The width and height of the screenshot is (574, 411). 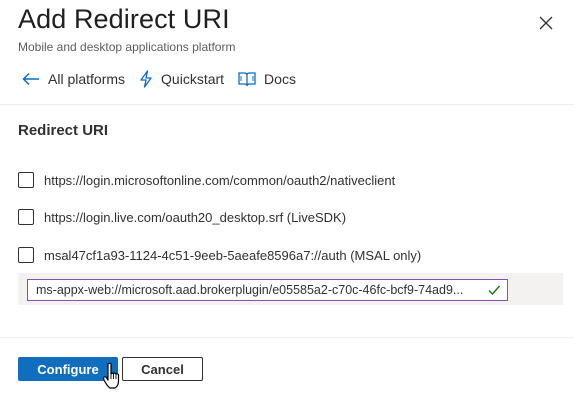 What do you see at coordinates (124, 19) in the screenshot?
I see `dialog-title: Add Redirect URI` at bounding box center [124, 19].